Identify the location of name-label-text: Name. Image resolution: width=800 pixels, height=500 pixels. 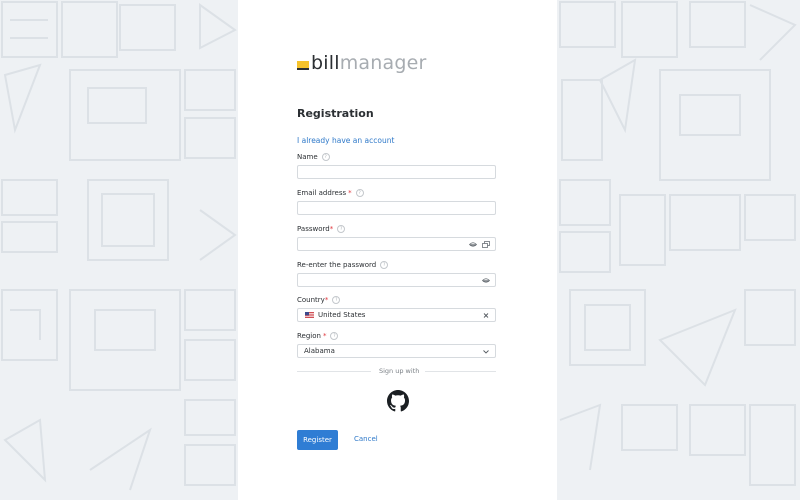
(307, 157).